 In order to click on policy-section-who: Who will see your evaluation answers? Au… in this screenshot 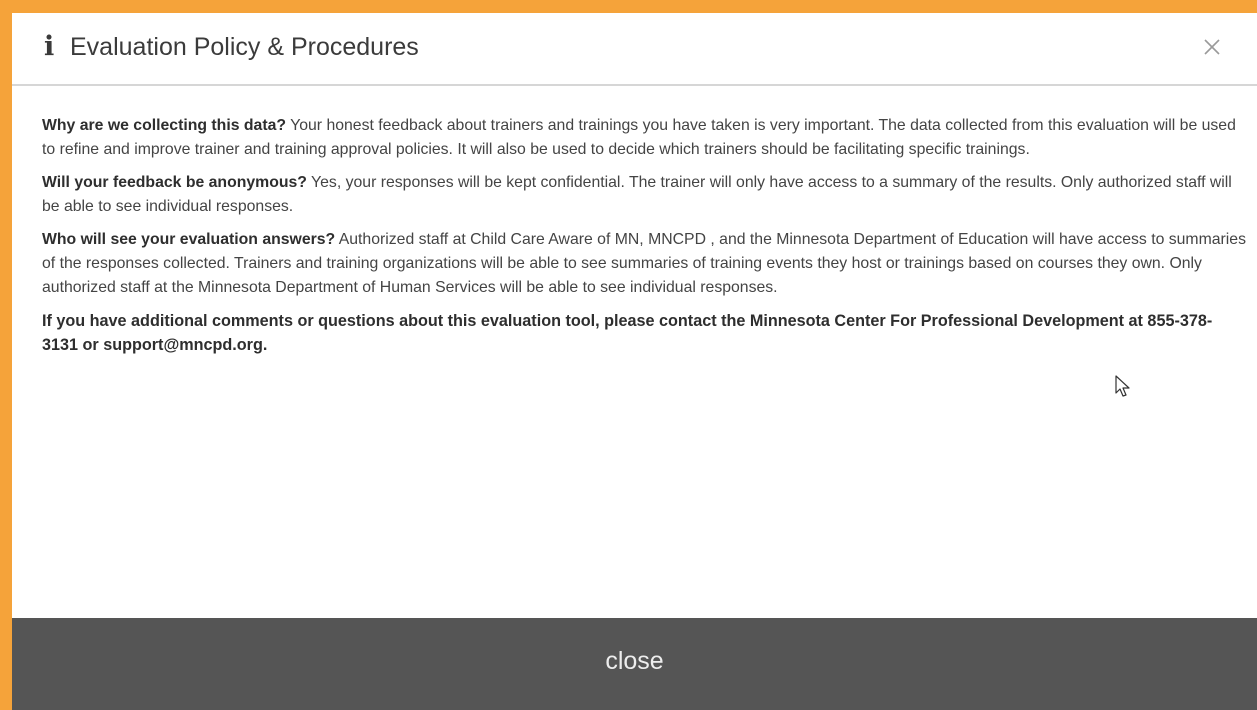, I will do `click(644, 264)`.